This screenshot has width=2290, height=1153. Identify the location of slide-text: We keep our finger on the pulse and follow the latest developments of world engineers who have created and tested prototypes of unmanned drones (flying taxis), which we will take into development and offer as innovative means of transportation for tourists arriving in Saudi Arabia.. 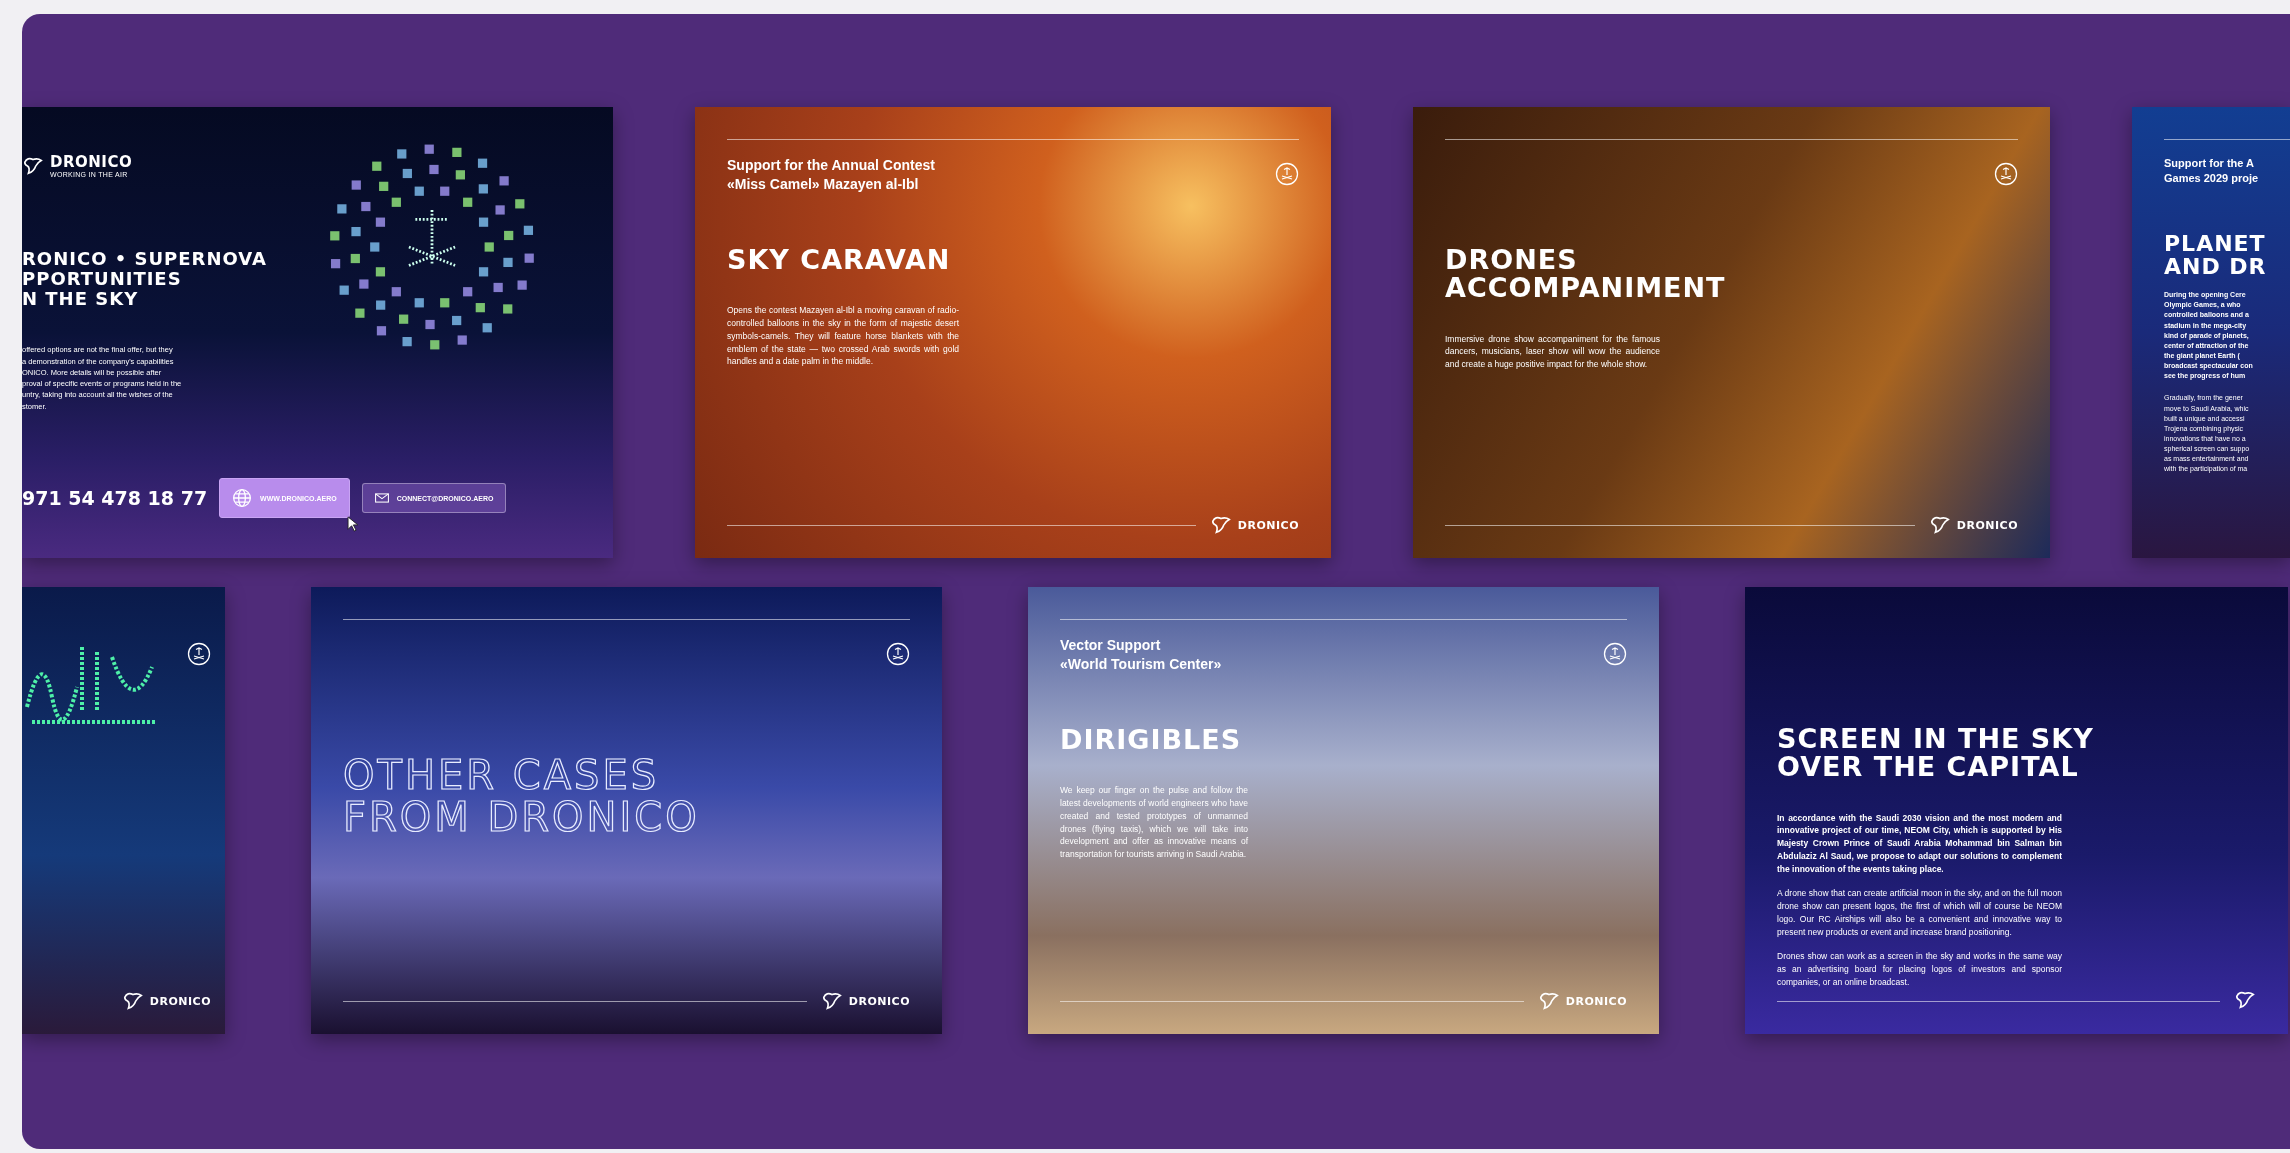
(1154, 822).